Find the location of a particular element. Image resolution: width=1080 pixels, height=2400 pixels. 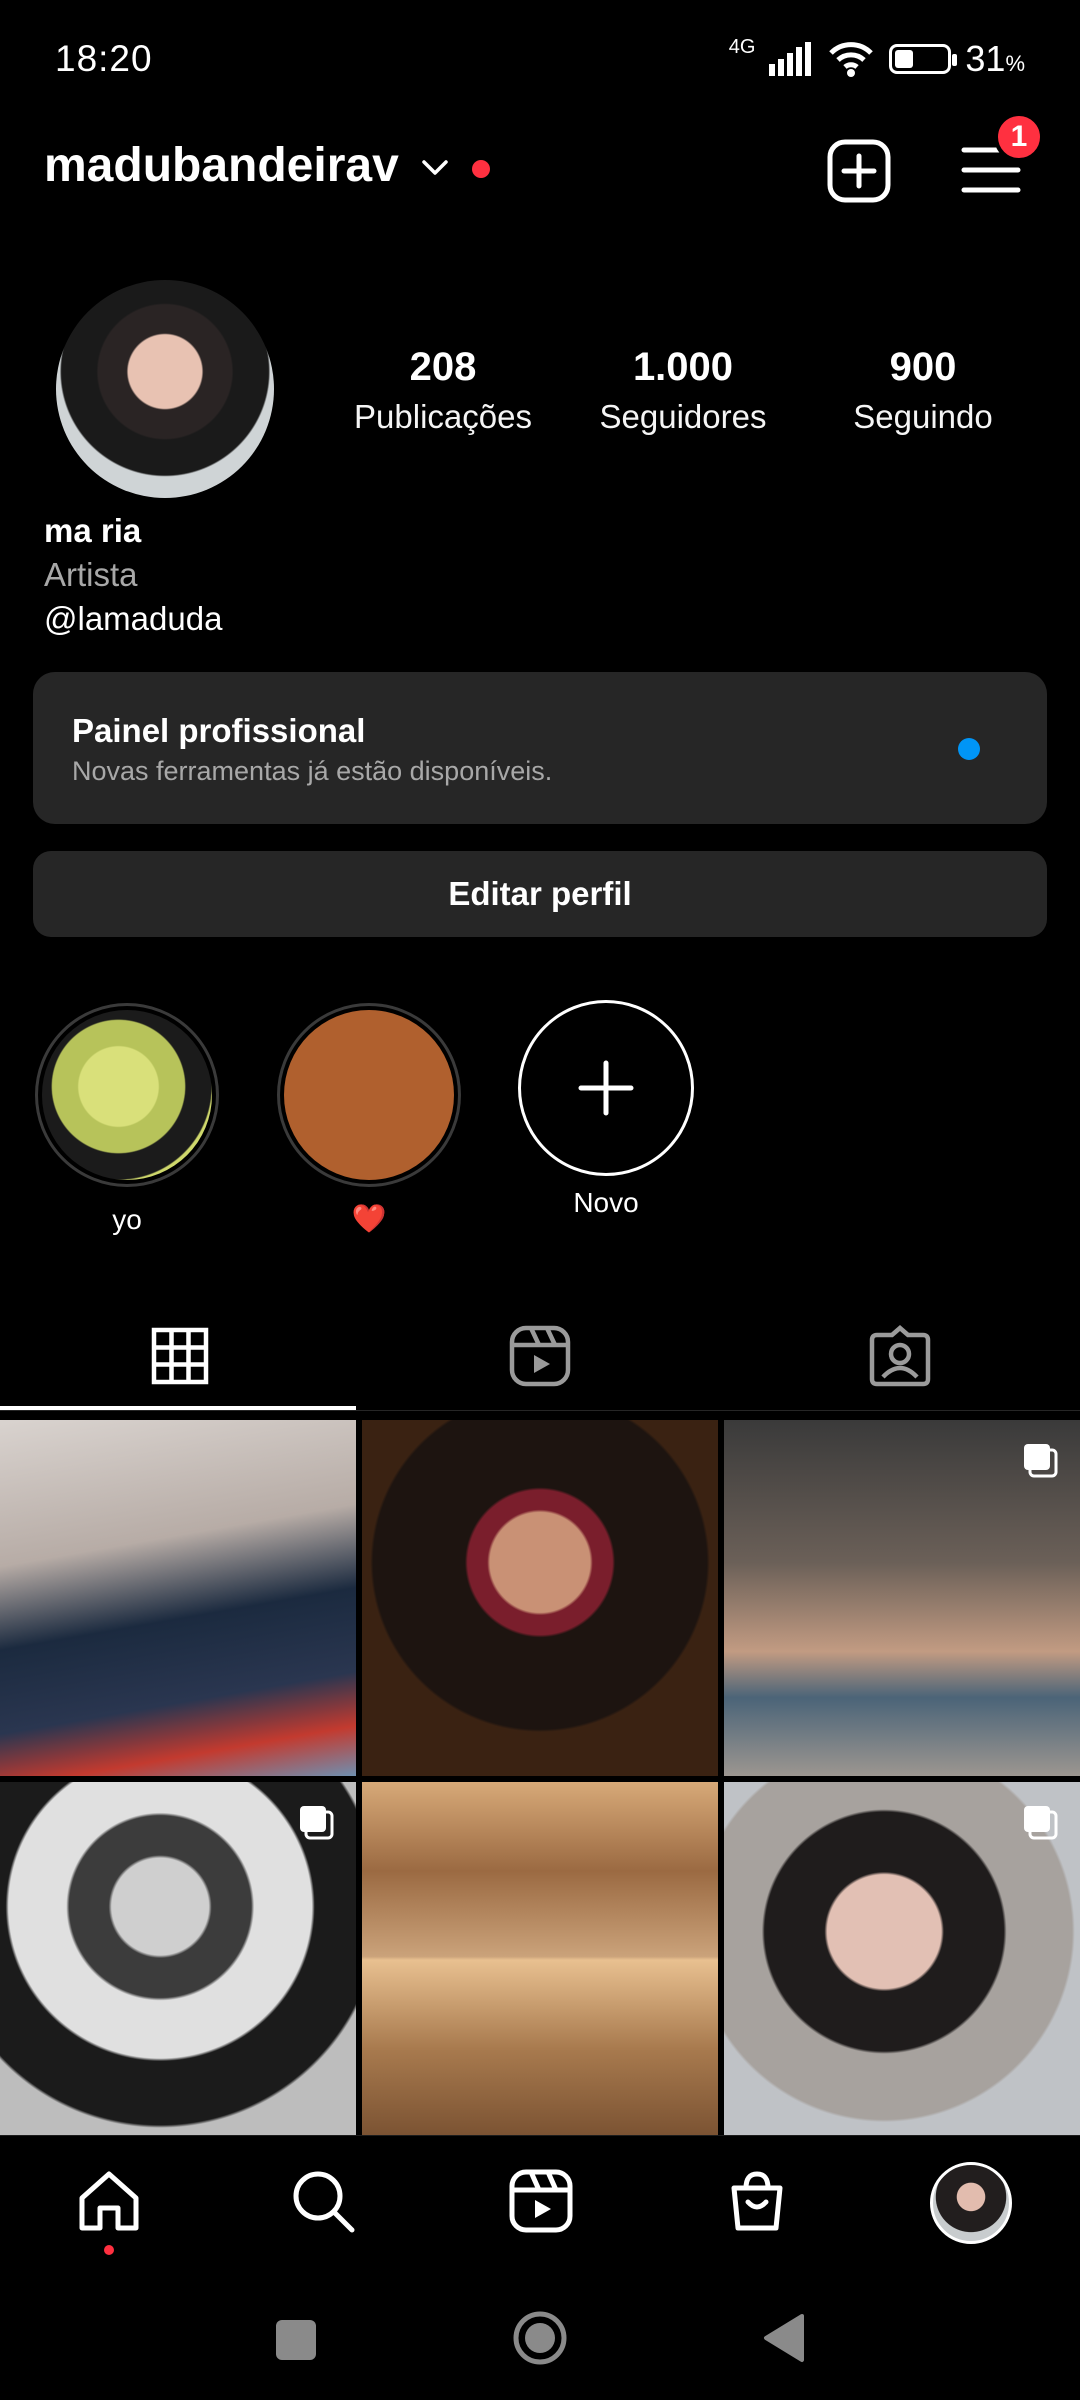

search-icon is located at coordinates (323, 2201).